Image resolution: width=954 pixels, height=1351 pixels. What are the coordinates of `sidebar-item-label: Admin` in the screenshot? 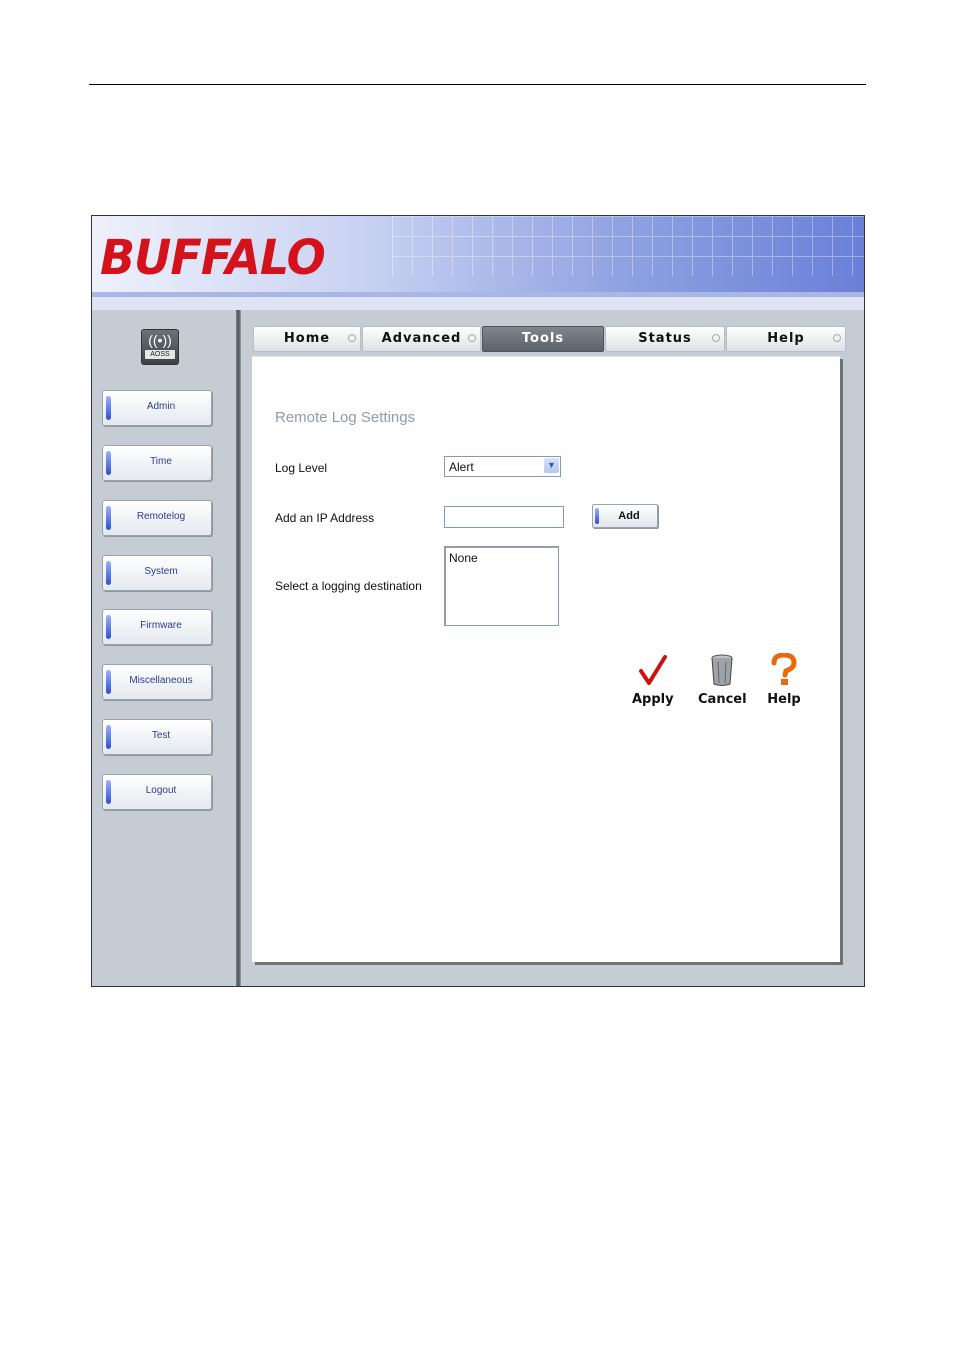 It's located at (161, 406).